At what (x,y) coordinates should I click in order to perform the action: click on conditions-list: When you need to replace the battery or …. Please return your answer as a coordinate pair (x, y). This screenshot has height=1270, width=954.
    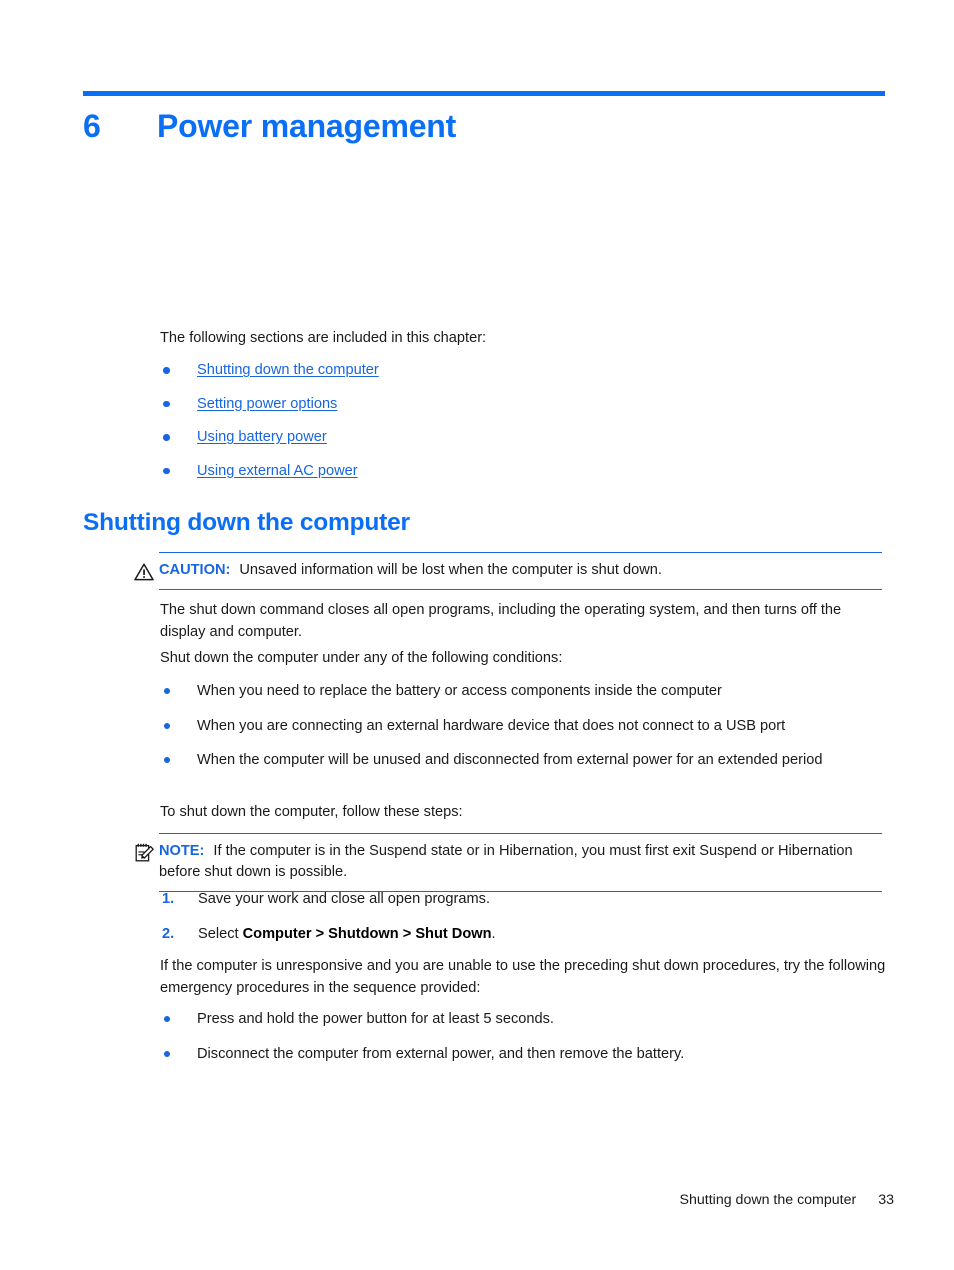
    Looking at the image, I should click on (523, 733).